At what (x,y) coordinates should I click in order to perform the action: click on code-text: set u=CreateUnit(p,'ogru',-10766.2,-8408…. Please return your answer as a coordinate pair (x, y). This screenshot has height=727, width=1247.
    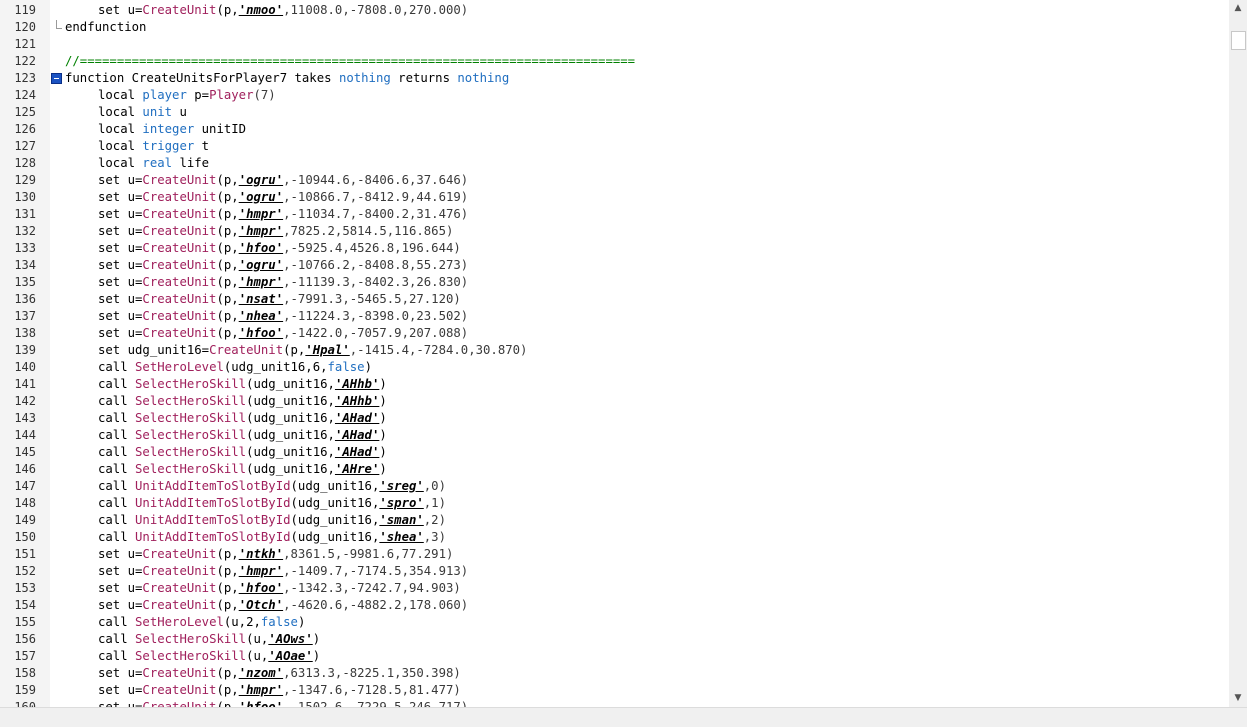
    Looking at the image, I should click on (266, 265).